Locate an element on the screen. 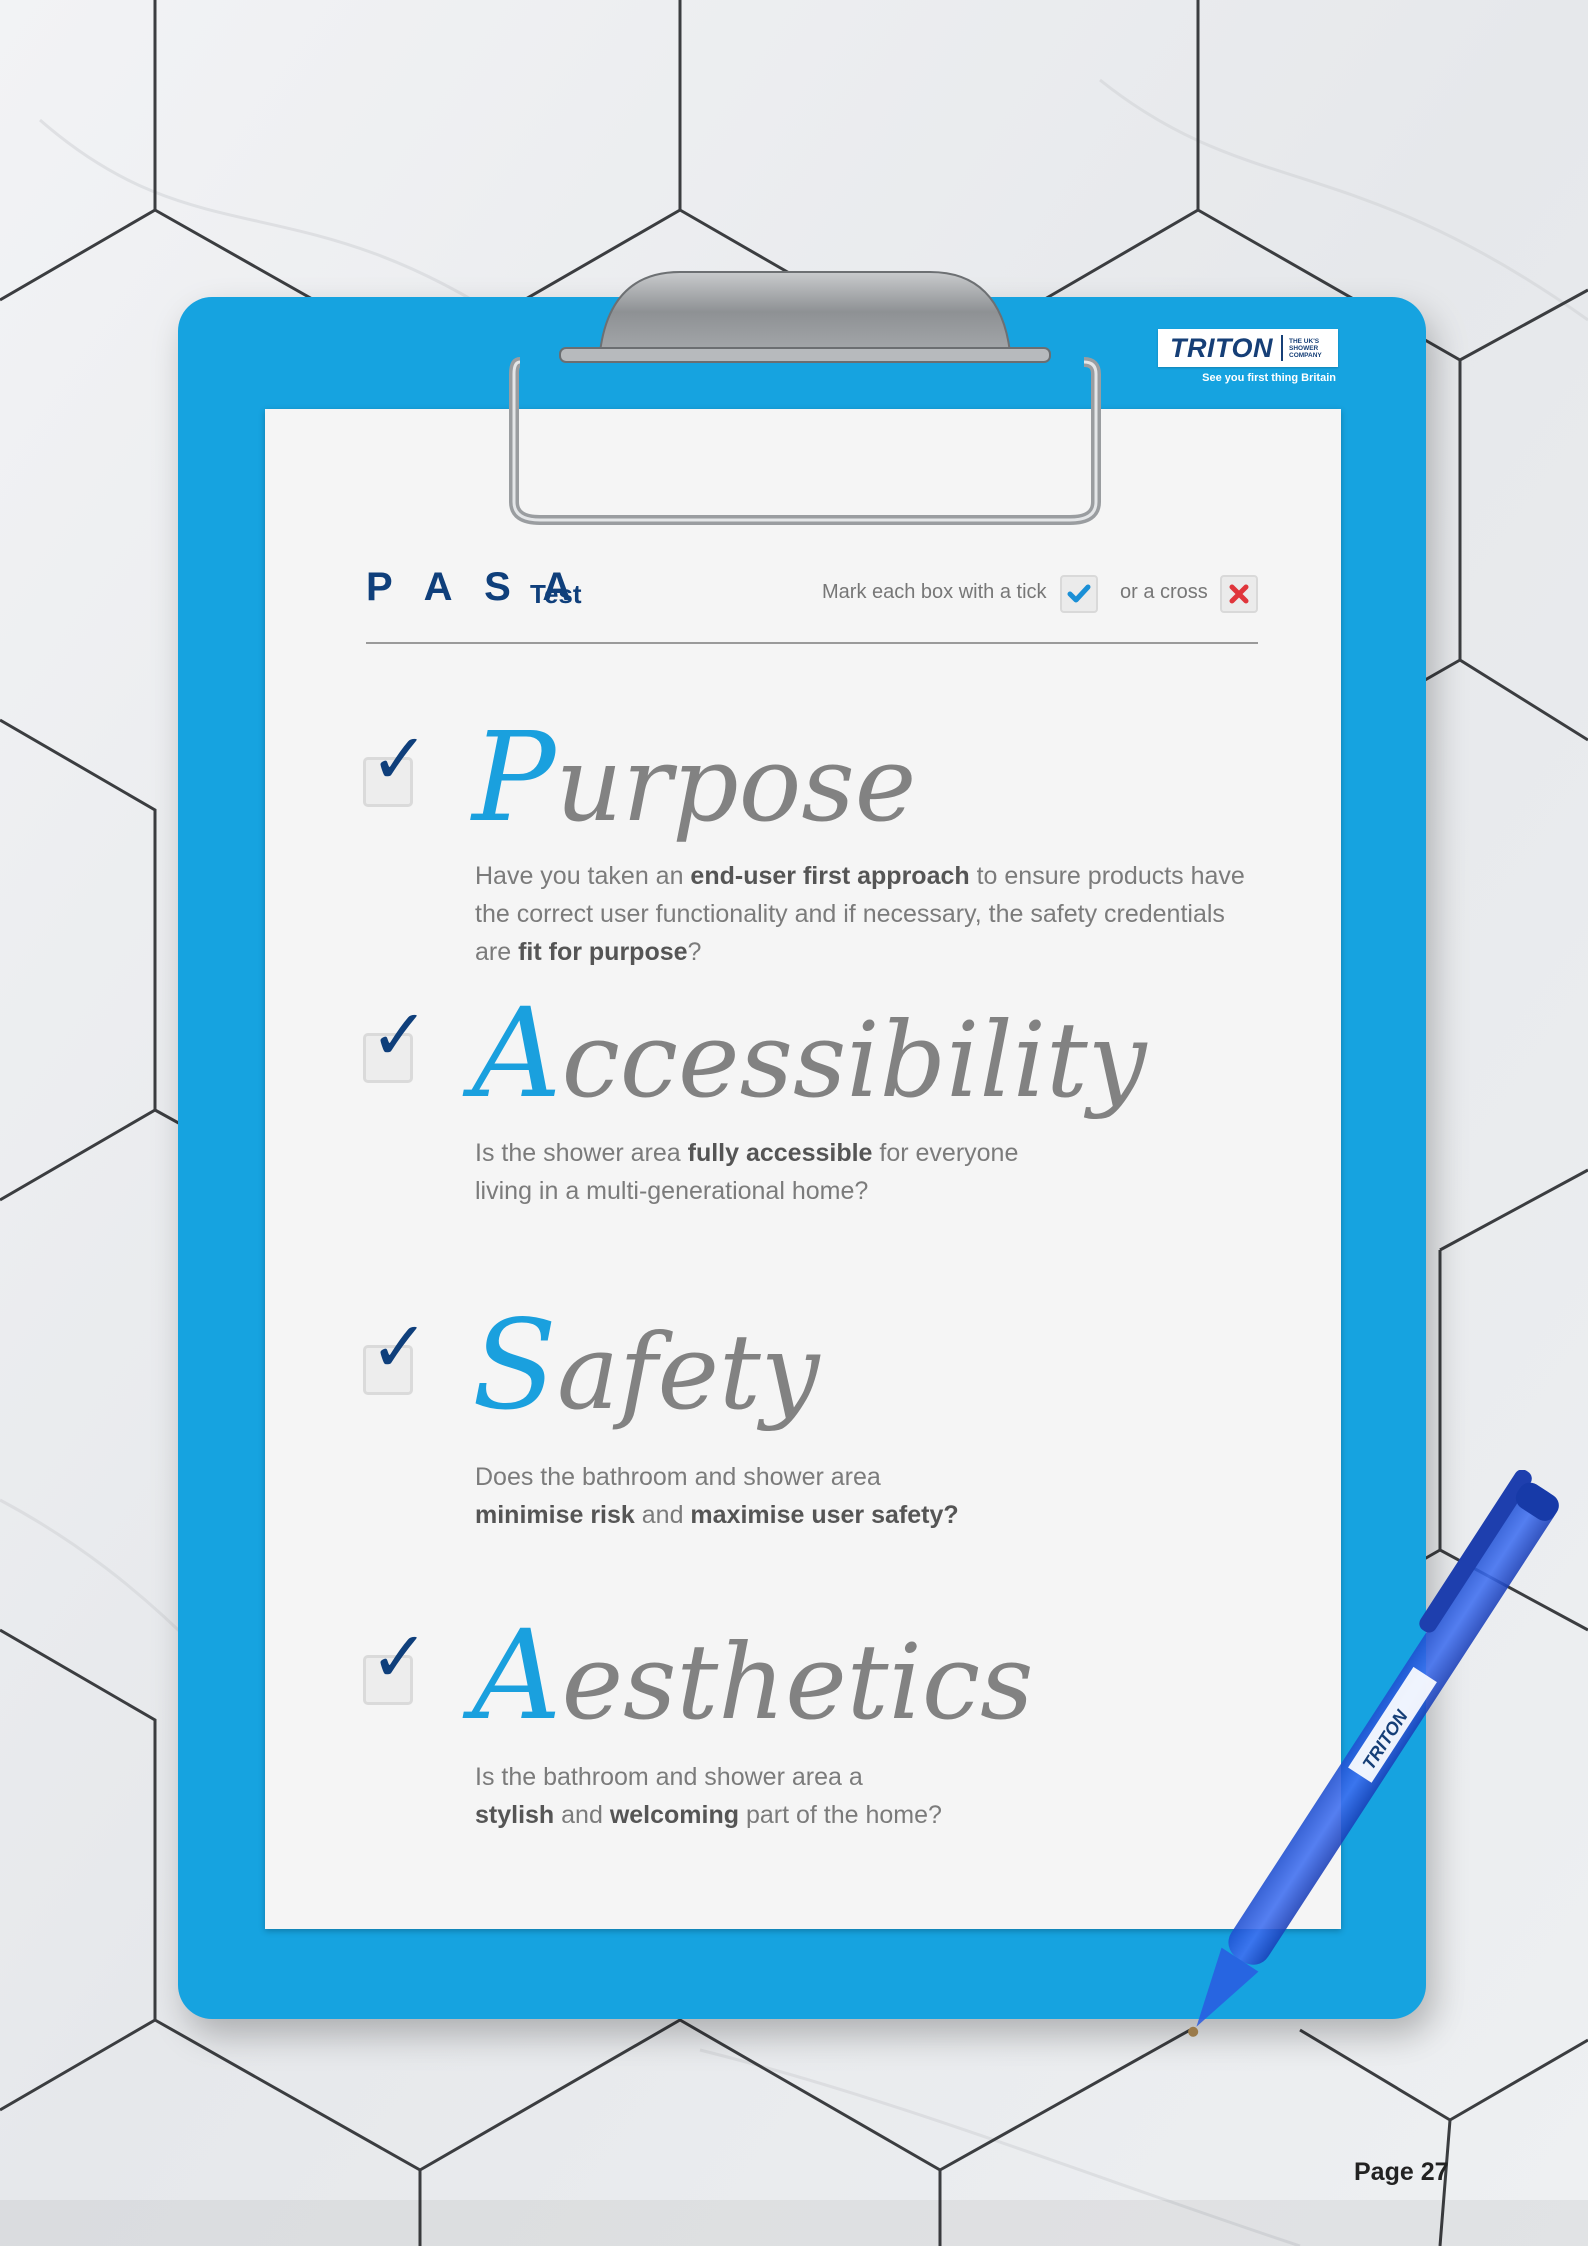  logo-tagline: THE UK'S SHOWER COMPANY is located at coordinates (1305, 348).